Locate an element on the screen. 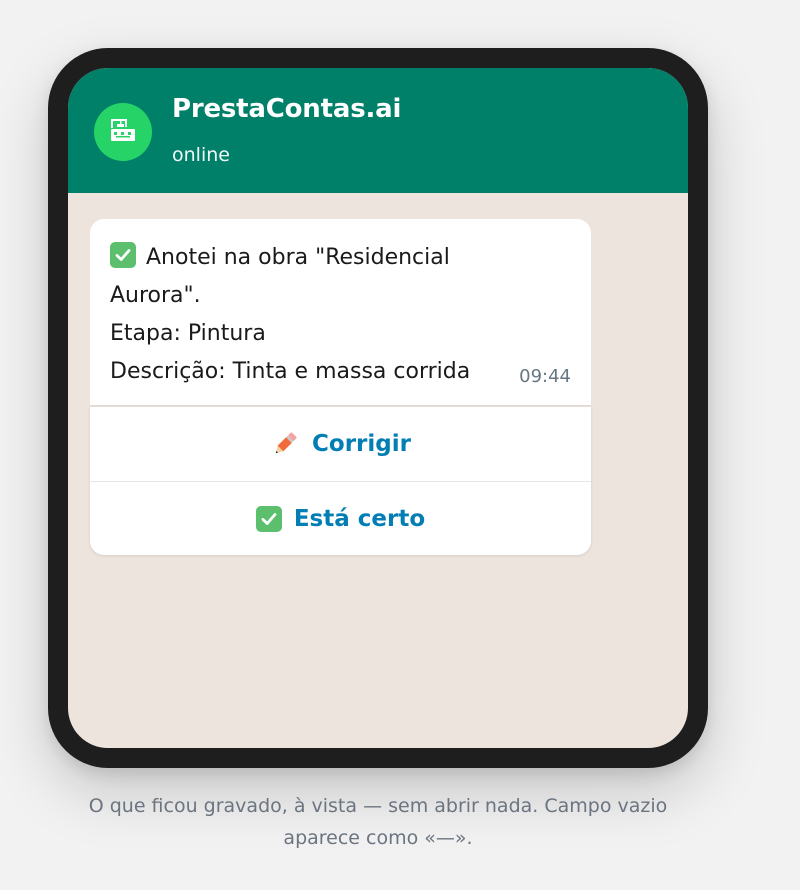 The image size is (800, 890). message-text-3: Etapa: Pintura is located at coordinates (188, 333).